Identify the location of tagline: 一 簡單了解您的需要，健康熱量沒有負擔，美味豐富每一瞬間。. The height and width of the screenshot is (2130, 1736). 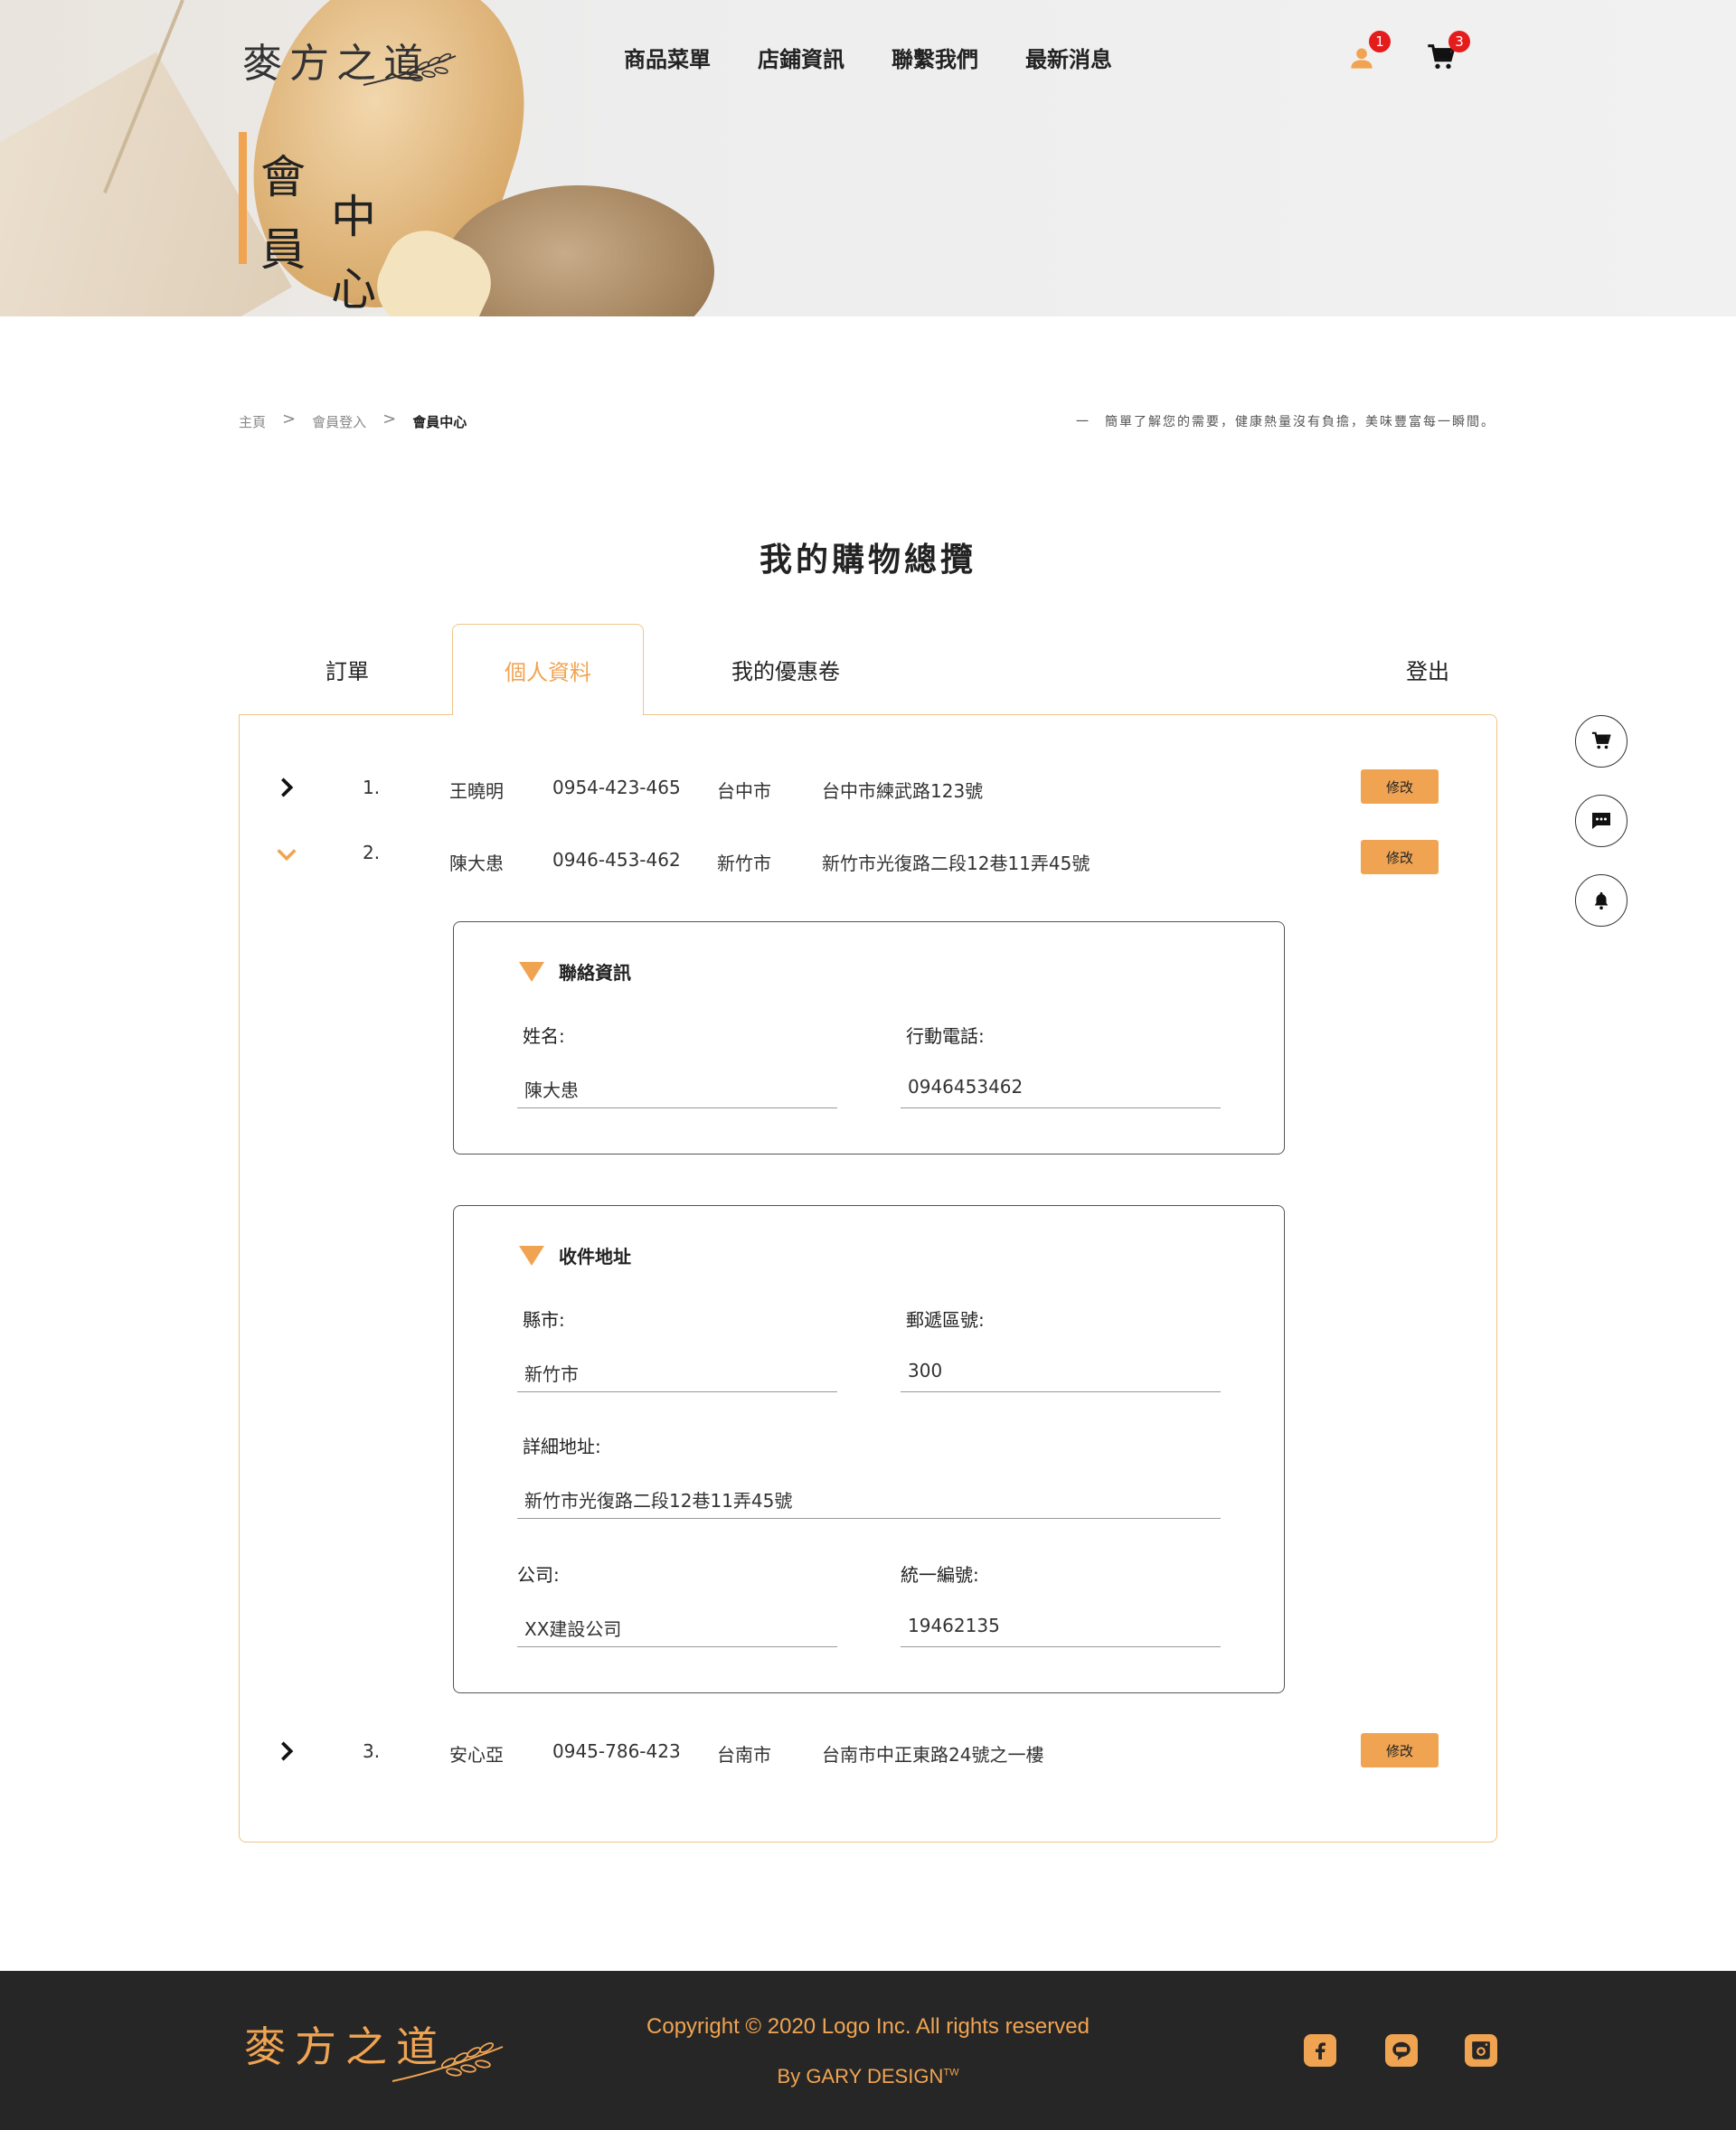
(1285, 422).